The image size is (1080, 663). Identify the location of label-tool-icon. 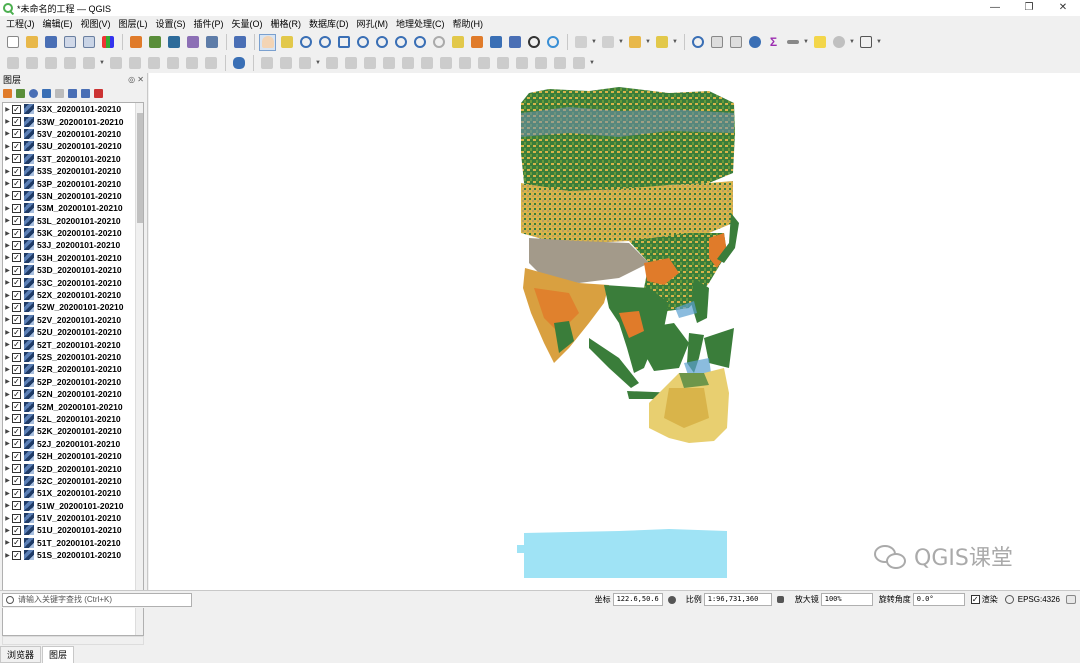
(559, 63).